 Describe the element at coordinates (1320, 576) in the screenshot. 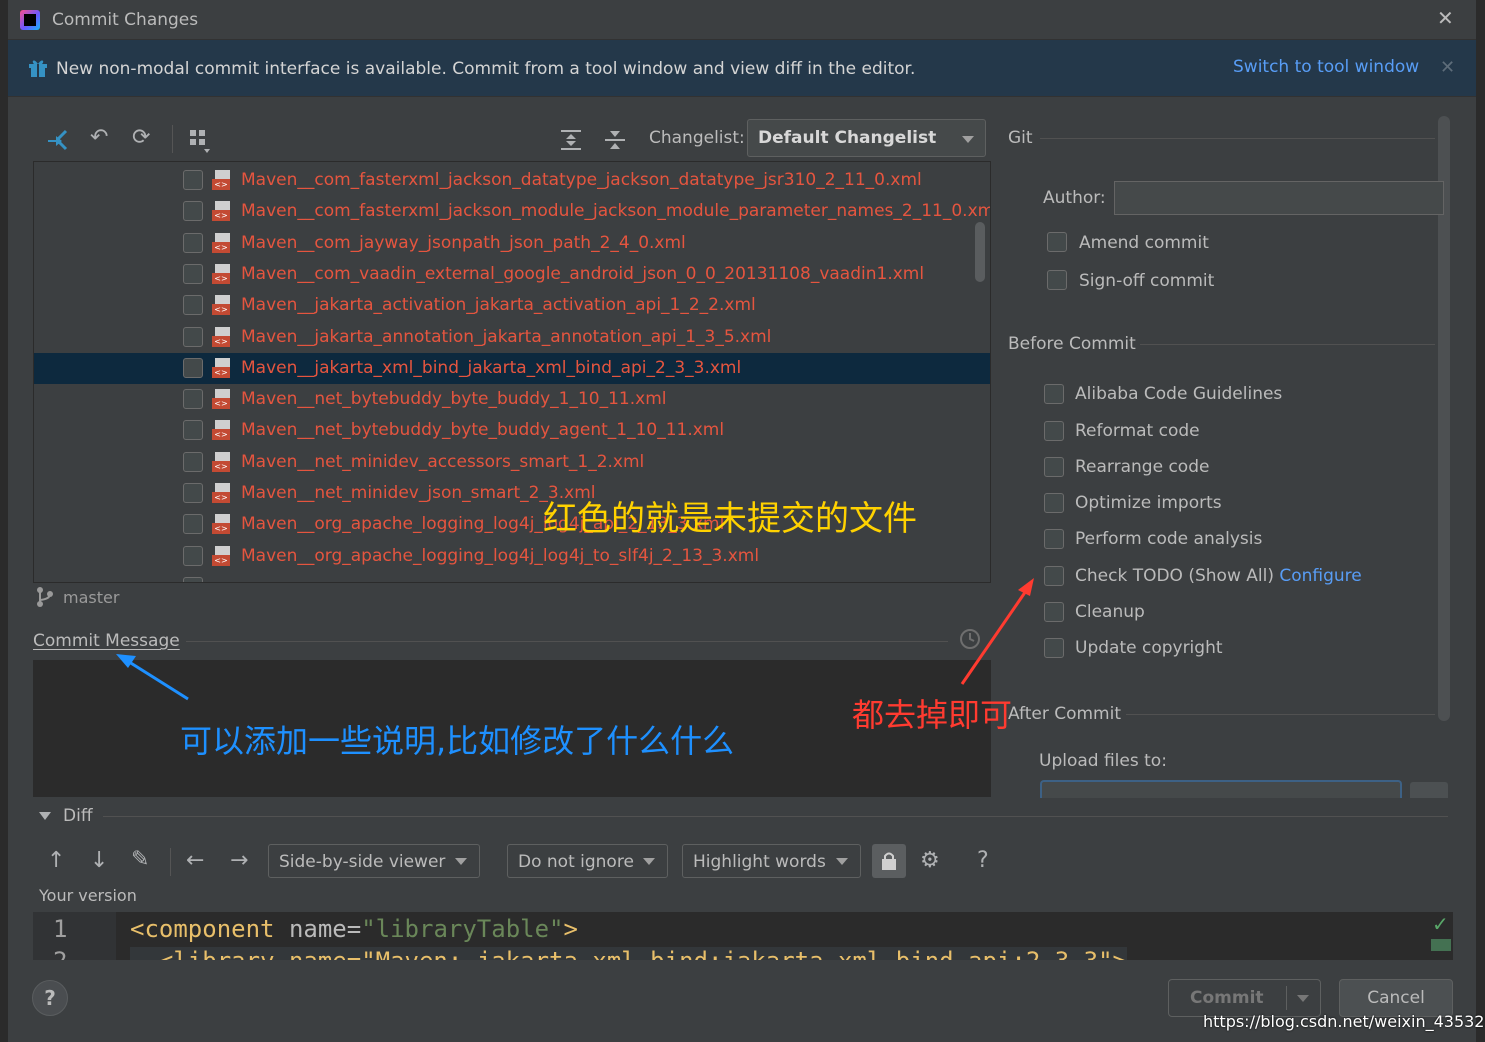

I see `configure-todo-link: Configure` at that location.